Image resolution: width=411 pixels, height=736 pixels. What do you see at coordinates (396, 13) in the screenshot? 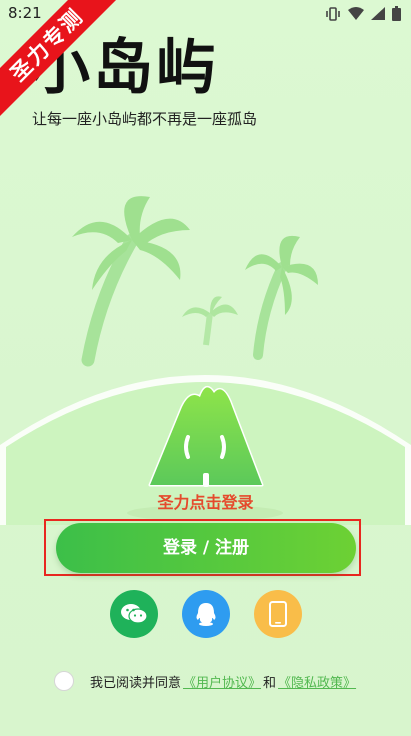
I see `battery-icon` at bounding box center [396, 13].